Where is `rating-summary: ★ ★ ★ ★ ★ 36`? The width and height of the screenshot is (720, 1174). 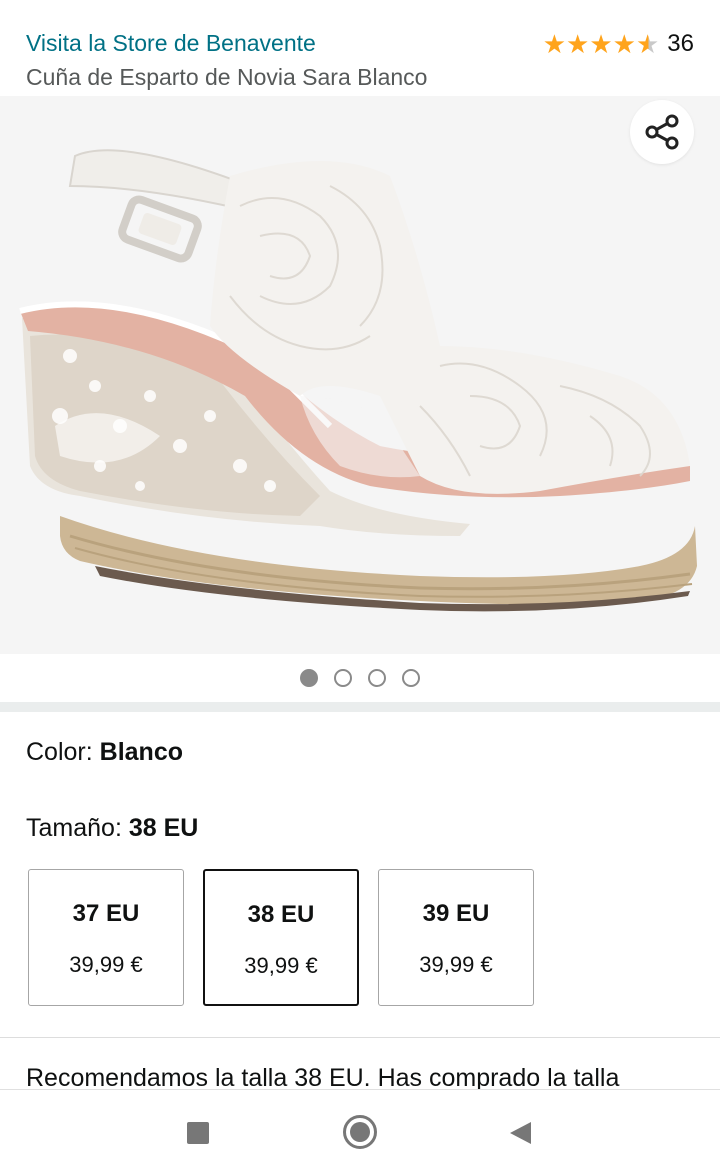 rating-summary: ★ ★ ★ ★ ★ 36 is located at coordinates (618, 44).